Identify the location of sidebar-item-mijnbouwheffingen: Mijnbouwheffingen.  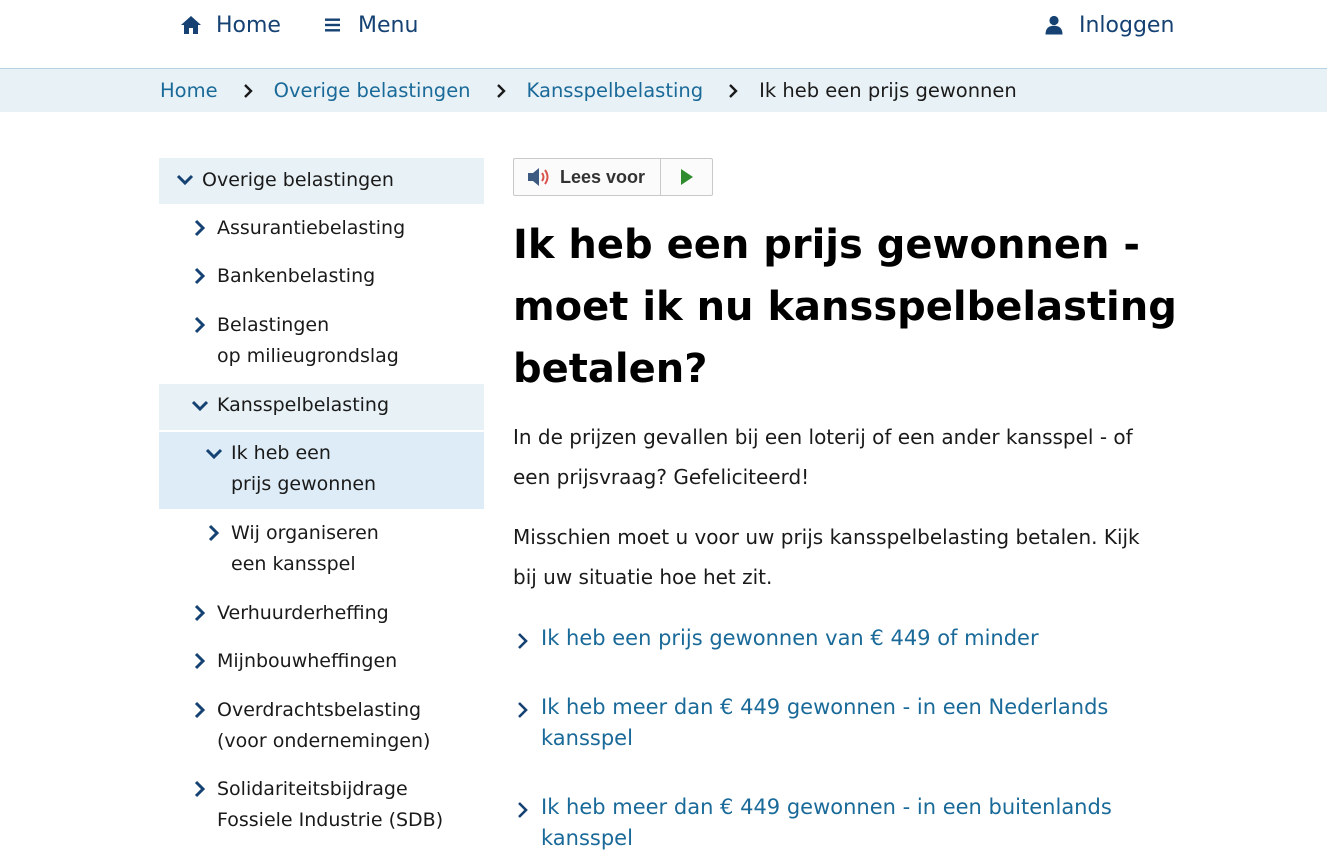
(321, 664).